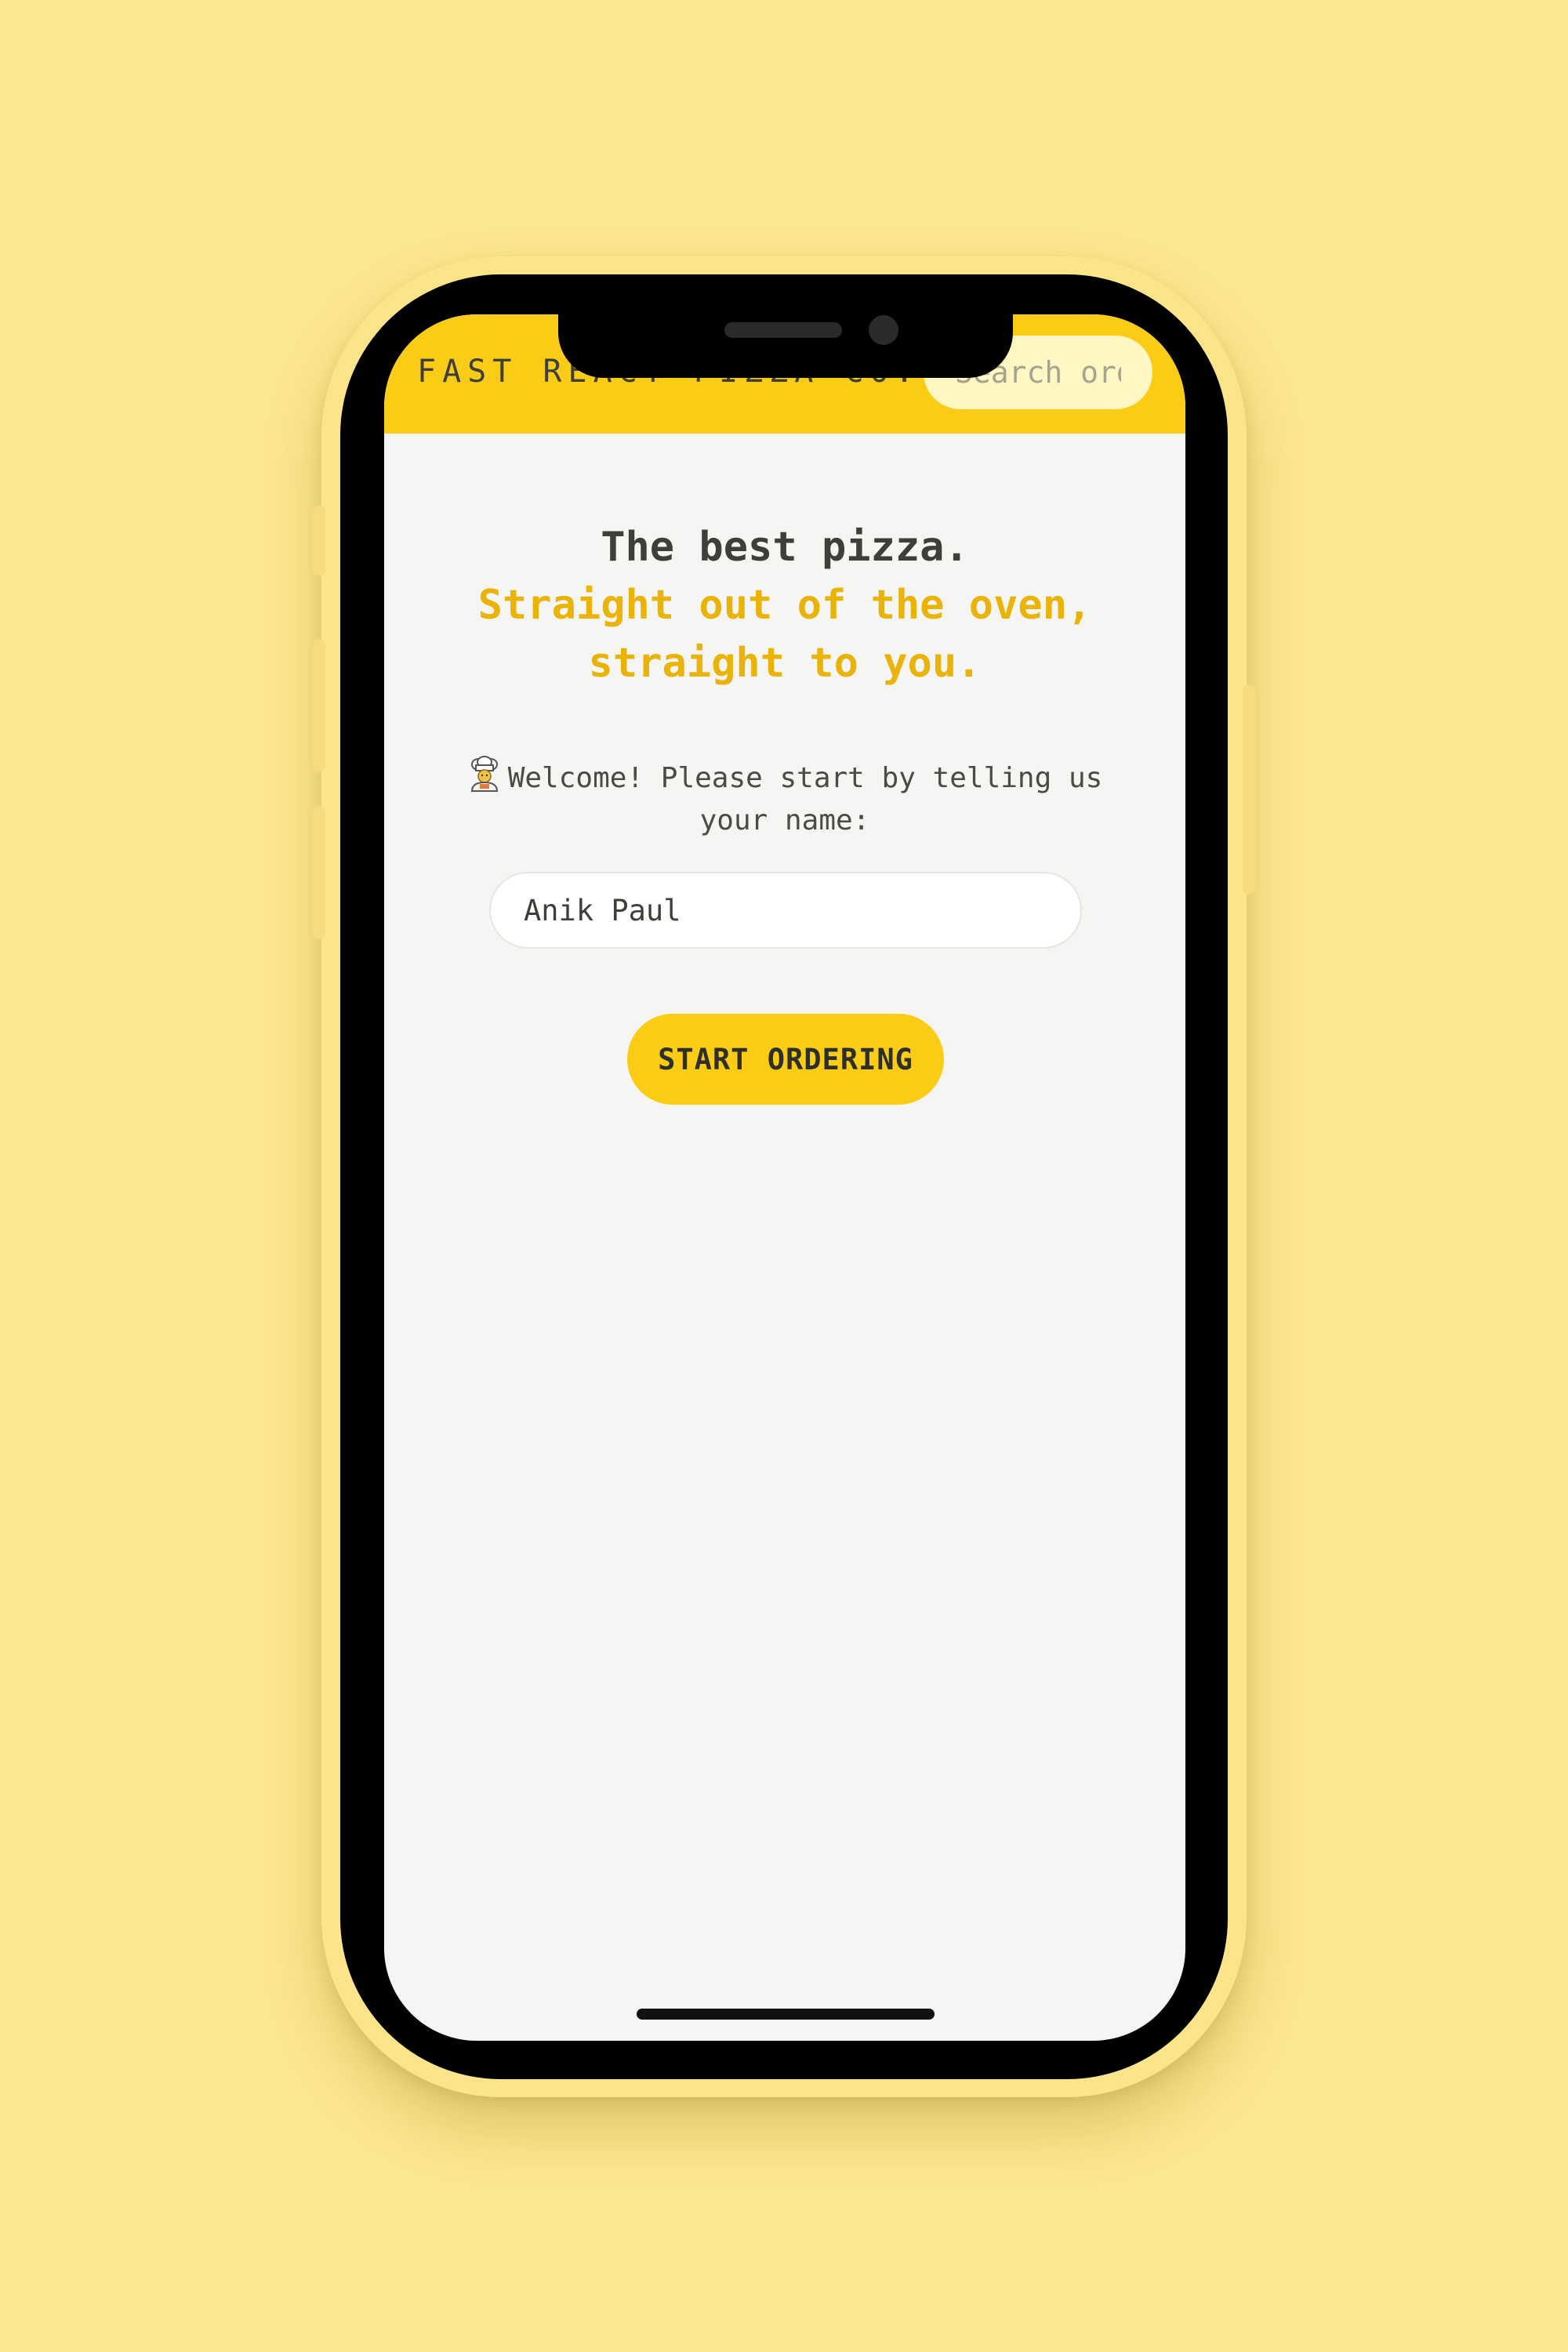 This screenshot has width=1568, height=2352. I want to click on phone-notch, so click(785, 338).